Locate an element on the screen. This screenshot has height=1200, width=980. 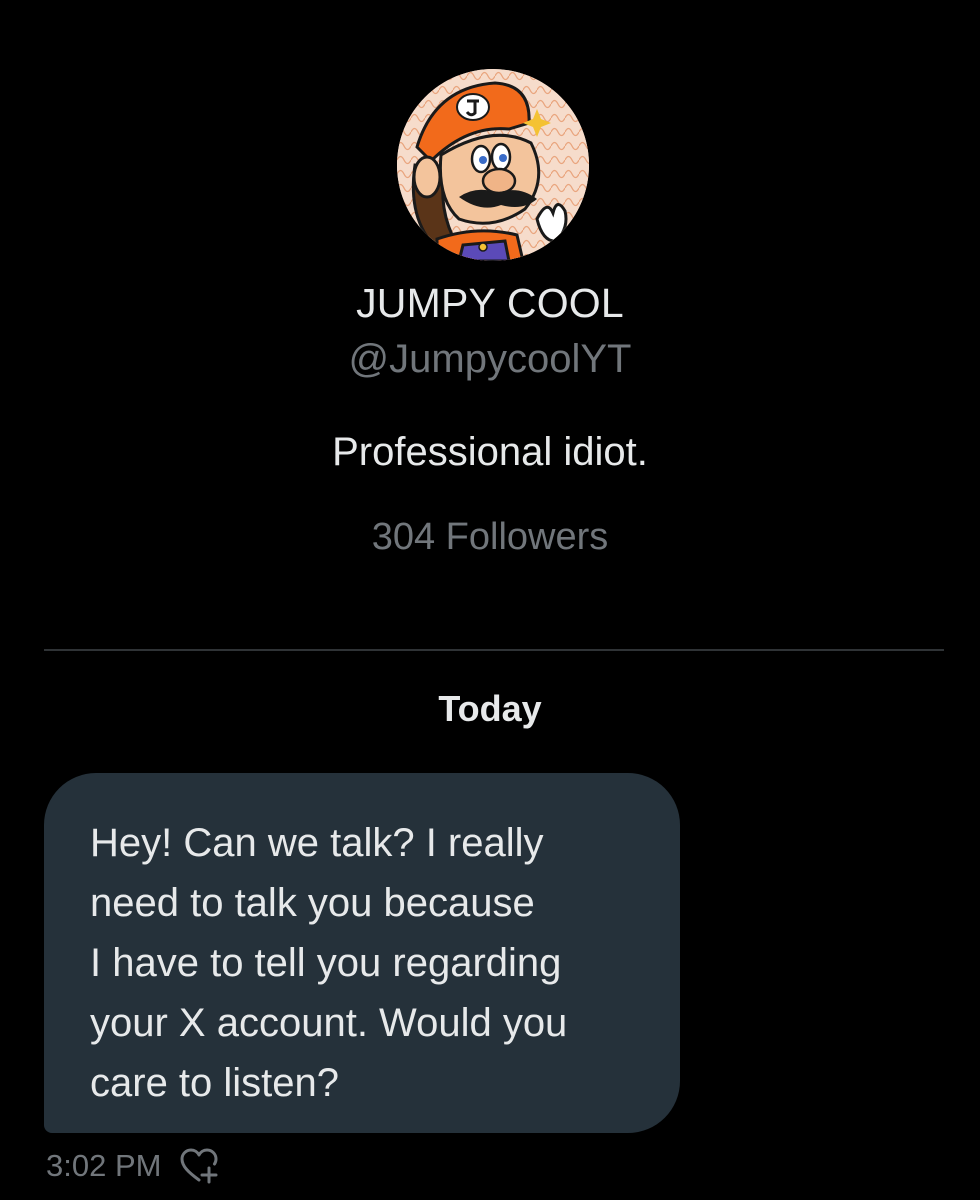
profile-handle: @JumpycoolYT is located at coordinates (490, 359).